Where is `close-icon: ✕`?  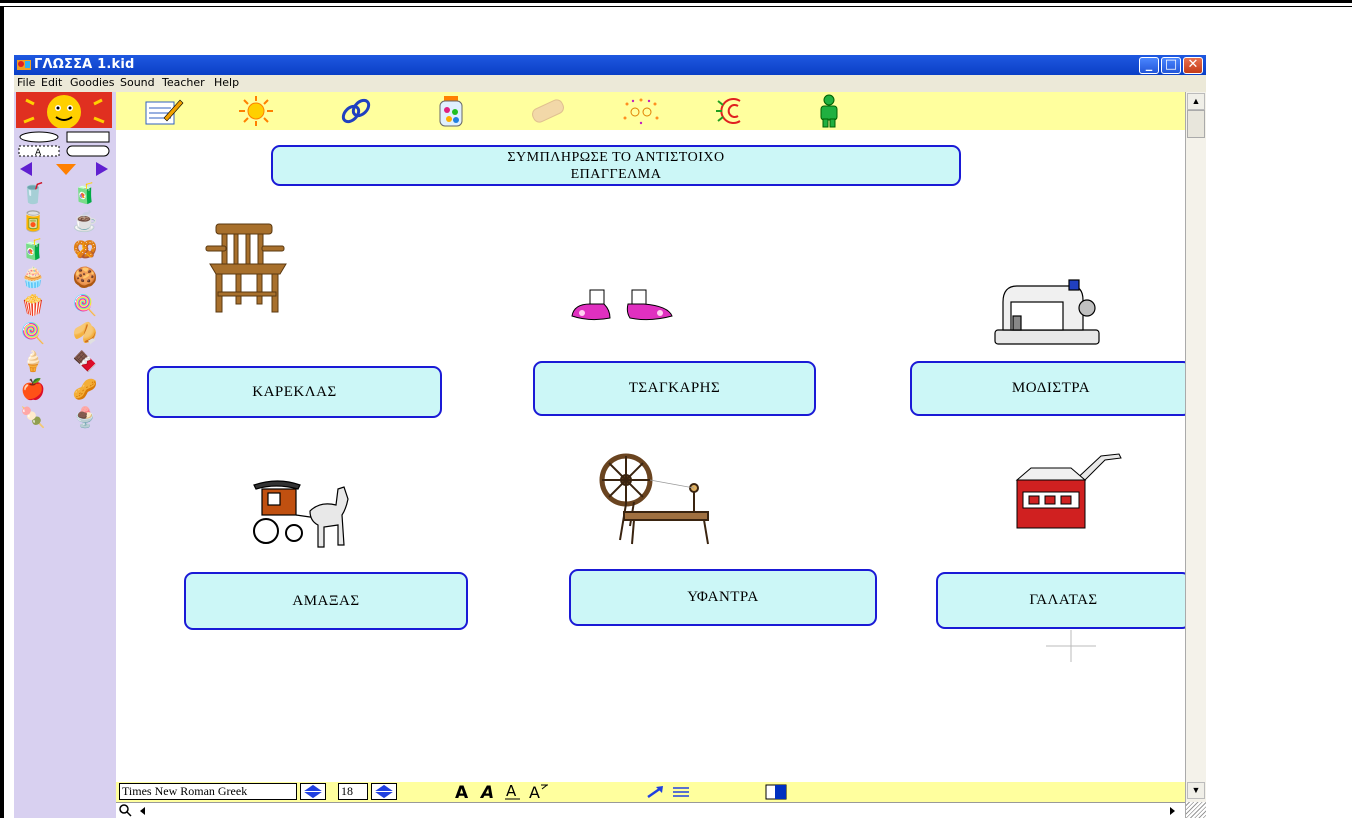
close-icon: ✕ is located at coordinates (1193, 64).